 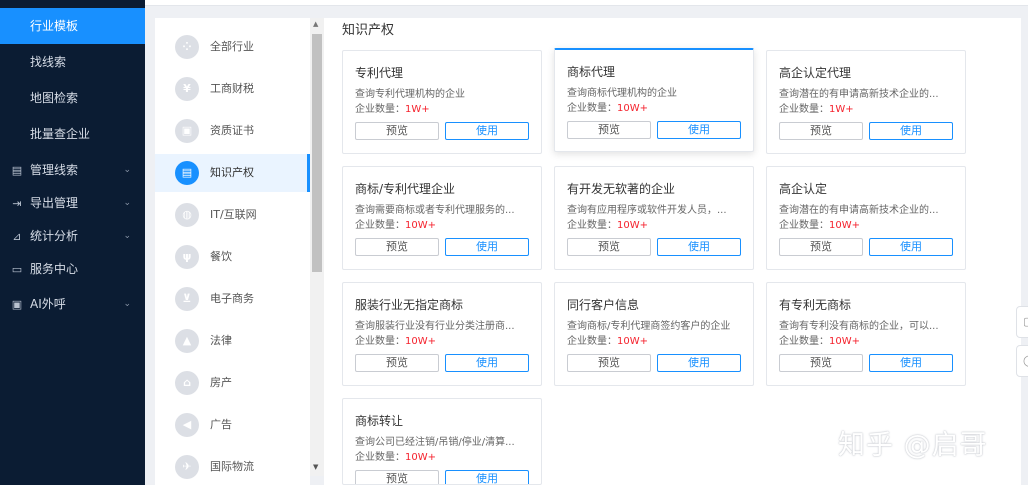 I want to click on nav-group-label: 导出管理, so click(x=54, y=203).